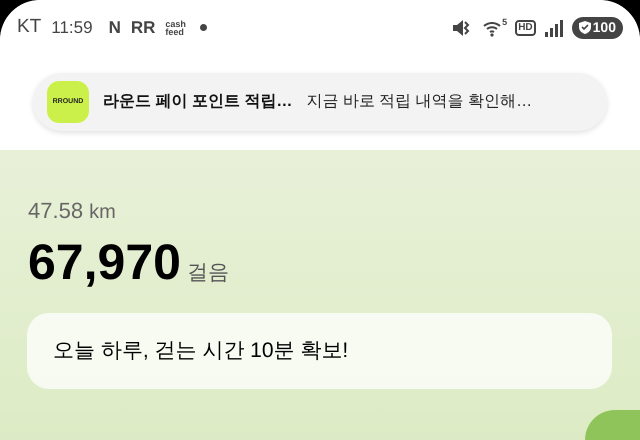 The width and height of the screenshot is (640, 440). I want to click on app-status-icon: N, so click(114, 27).